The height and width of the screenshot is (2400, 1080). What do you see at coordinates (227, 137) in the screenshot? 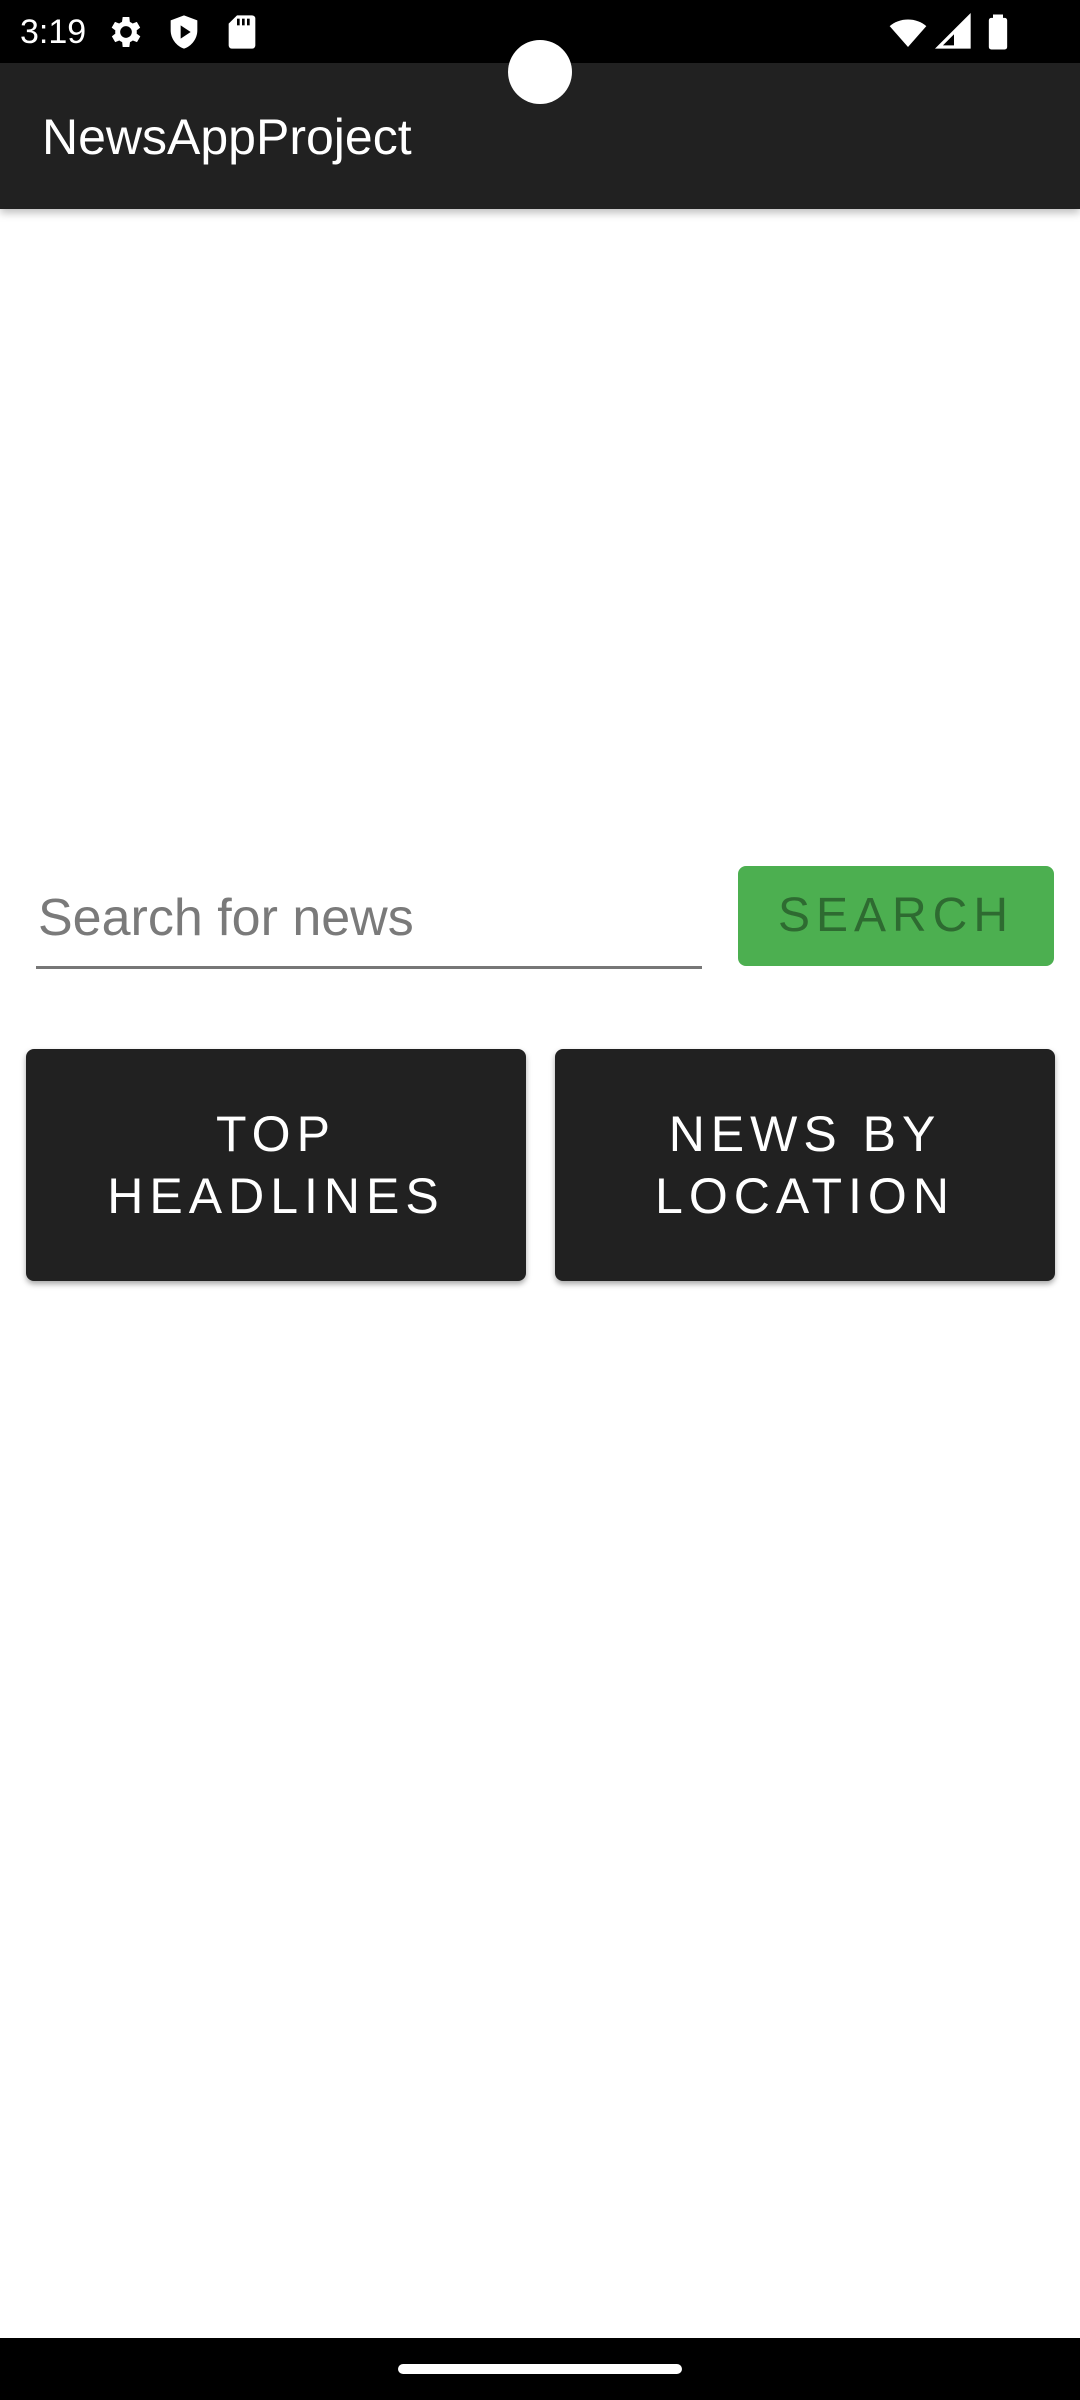
I see `app-title: NewsAppProject` at bounding box center [227, 137].